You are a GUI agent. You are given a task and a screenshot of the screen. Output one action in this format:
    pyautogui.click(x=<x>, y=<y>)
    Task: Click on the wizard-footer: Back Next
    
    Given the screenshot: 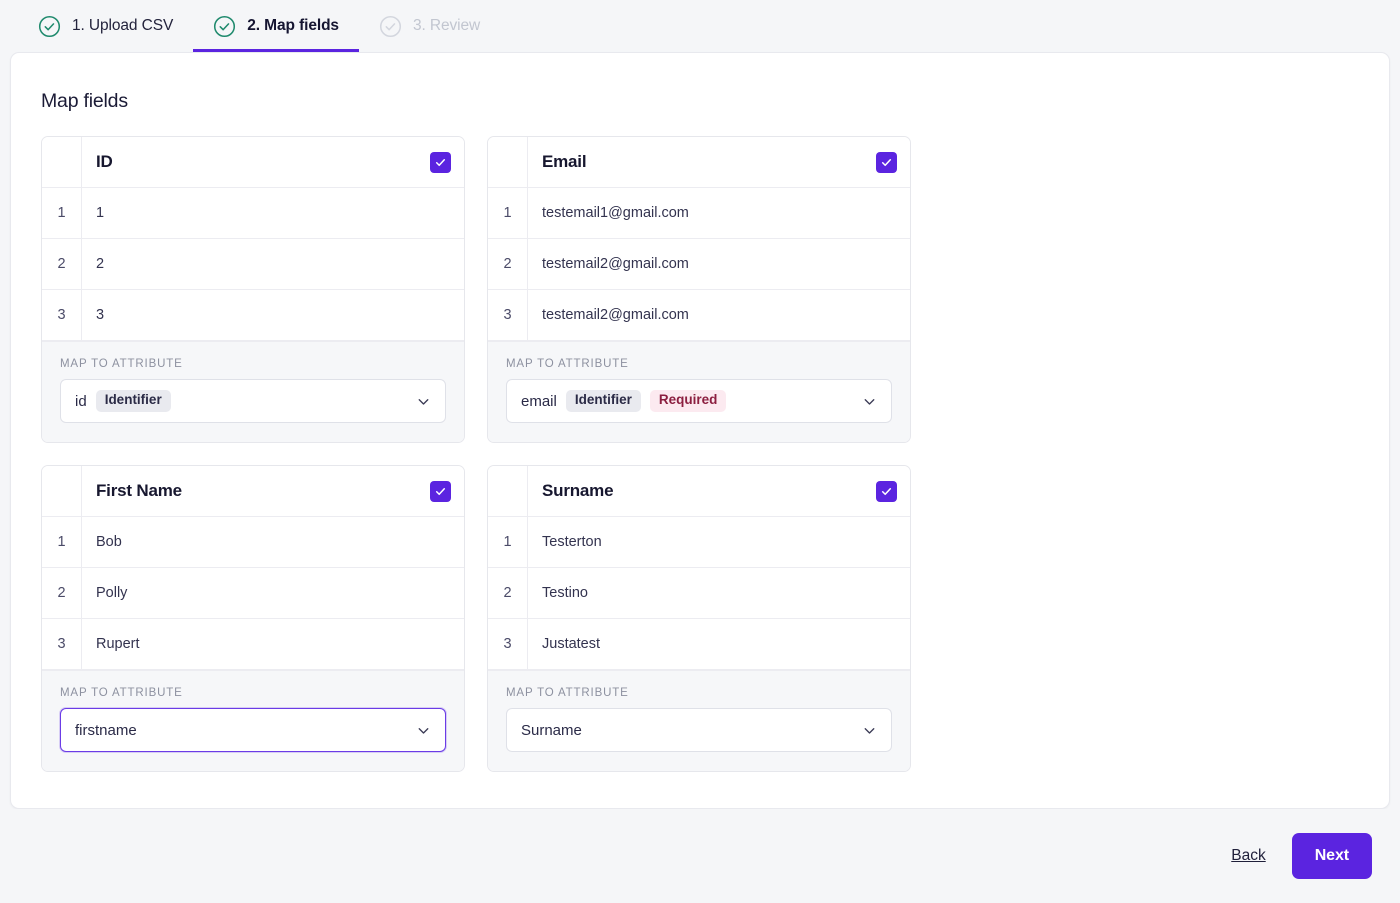 What is the action you would take?
    pyautogui.click(x=700, y=856)
    